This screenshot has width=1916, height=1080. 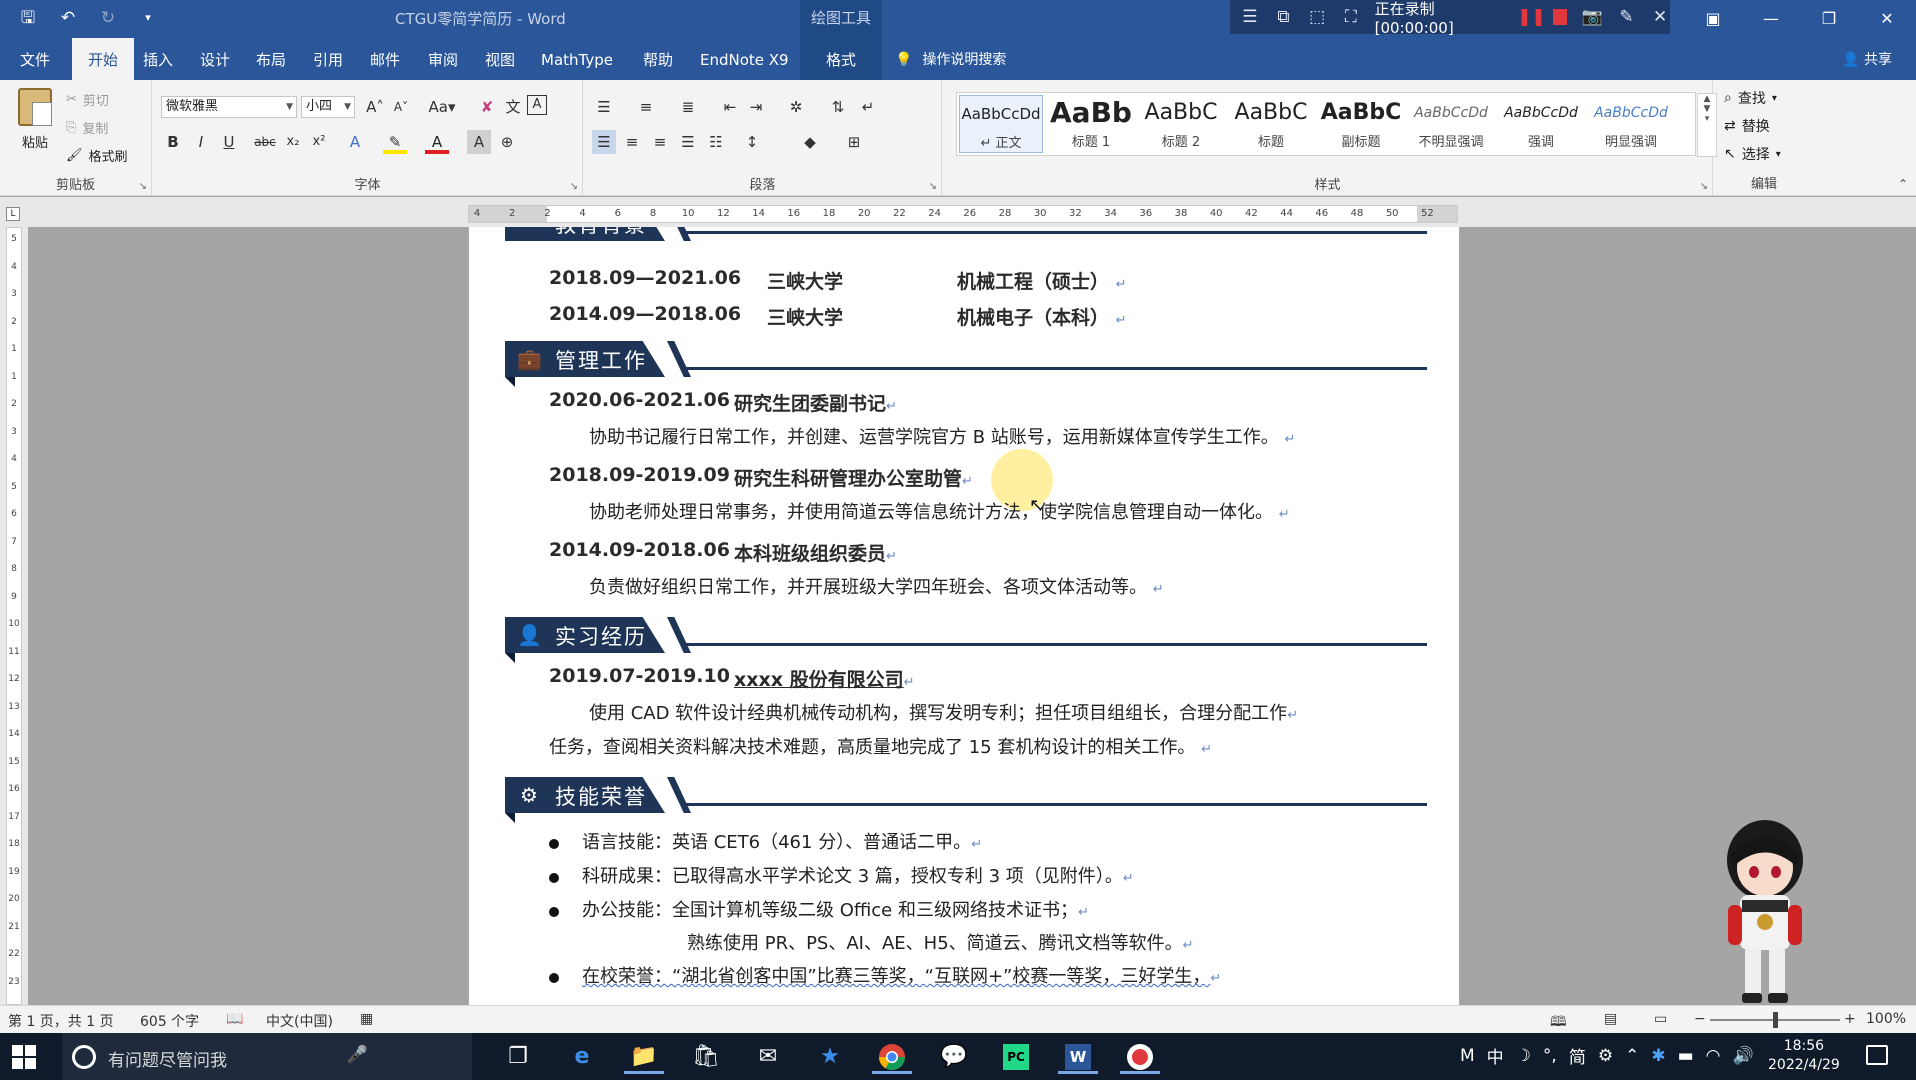 What do you see at coordinates (1660, 1019) in the screenshot?
I see `web-layout-icon: ▭` at bounding box center [1660, 1019].